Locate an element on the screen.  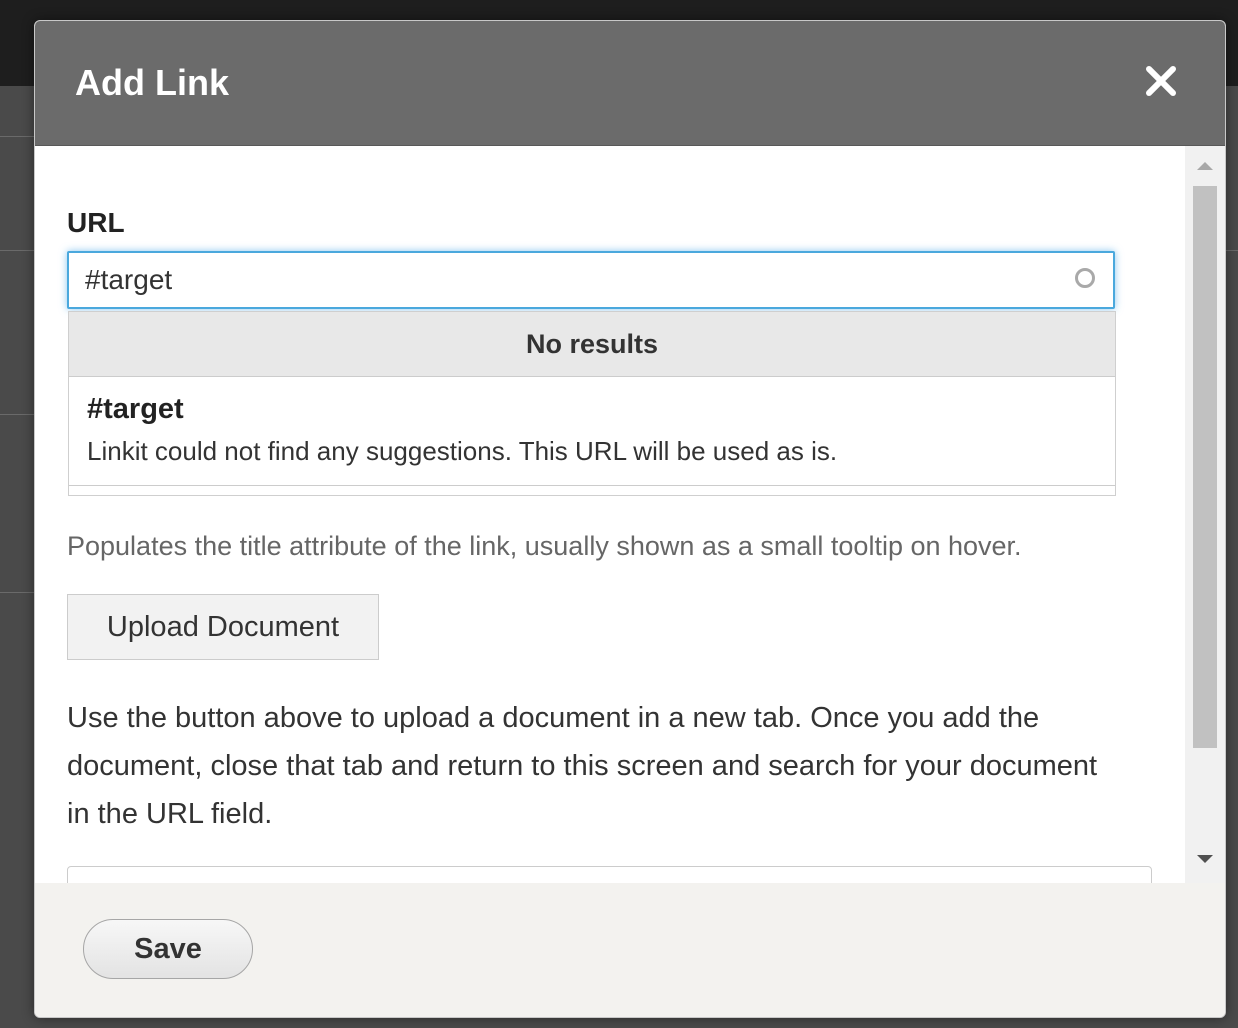
scroll-up-arrow-icon is located at coordinates (1205, 166).